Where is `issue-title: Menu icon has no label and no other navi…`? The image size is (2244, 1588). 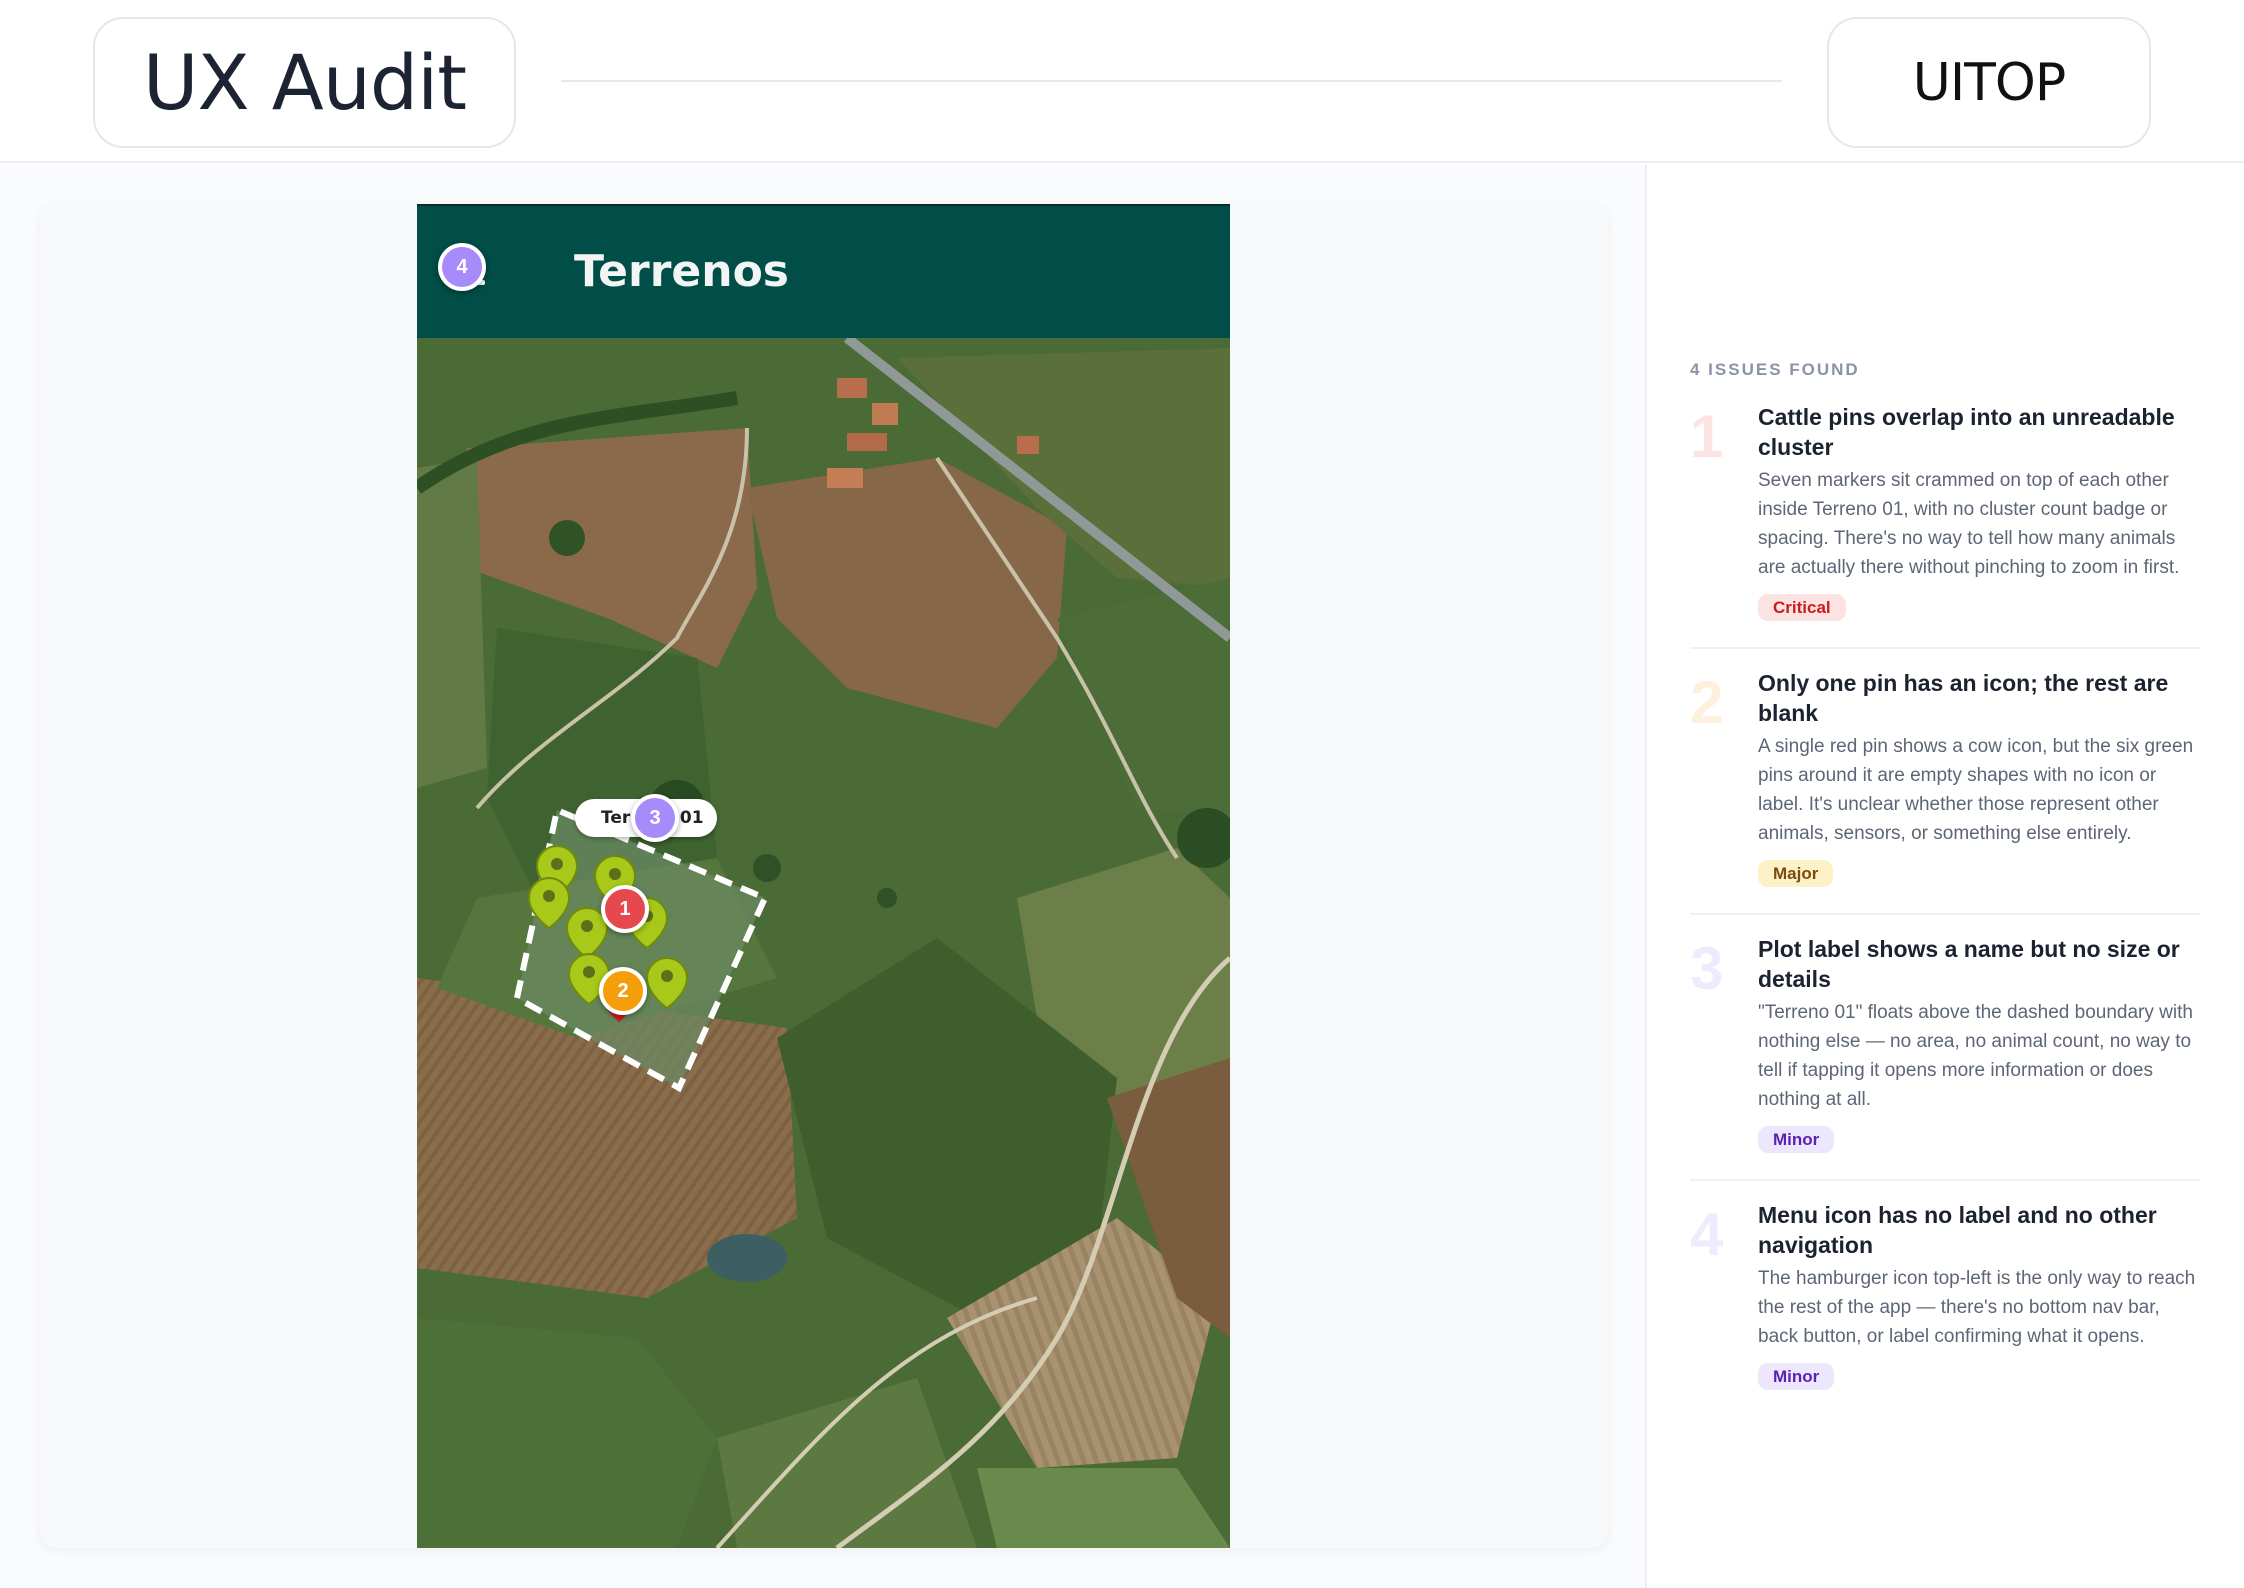
issue-title: Menu icon has no label and no other navi… is located at coordinates (1957, 1230).